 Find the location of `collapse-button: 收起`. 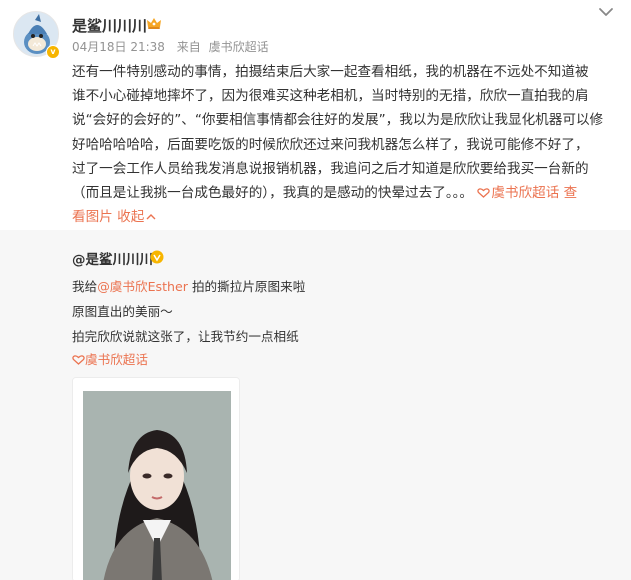

collapse-button: 收起 is located at coordinates (136, 217).